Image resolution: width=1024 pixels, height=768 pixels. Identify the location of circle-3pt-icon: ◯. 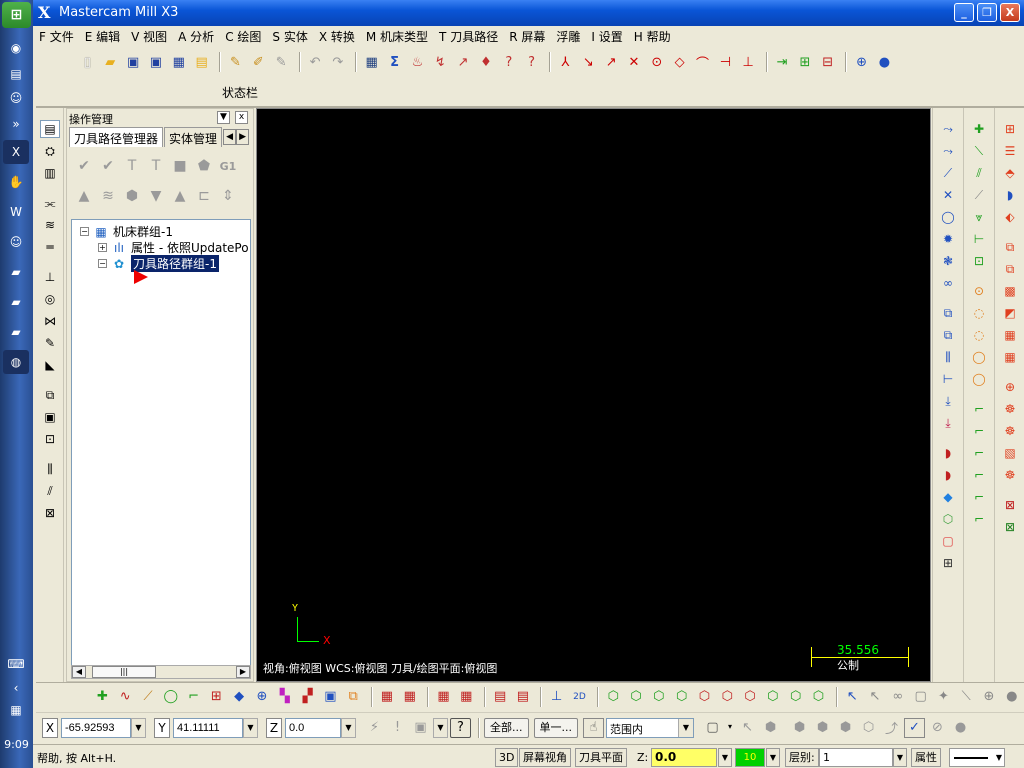
(948, 217).